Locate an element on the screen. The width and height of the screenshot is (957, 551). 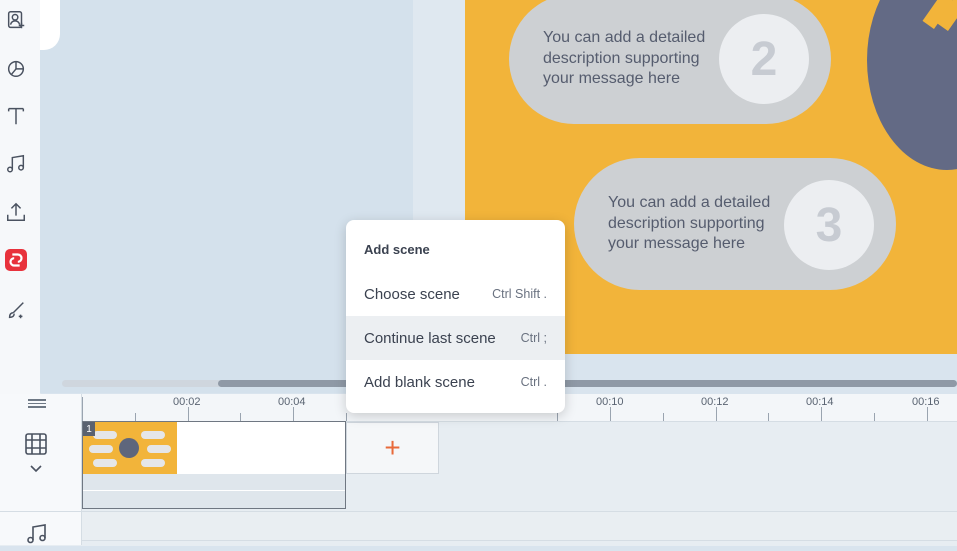
scene-thumbnail: 1 is located at coordinates (130, 448).